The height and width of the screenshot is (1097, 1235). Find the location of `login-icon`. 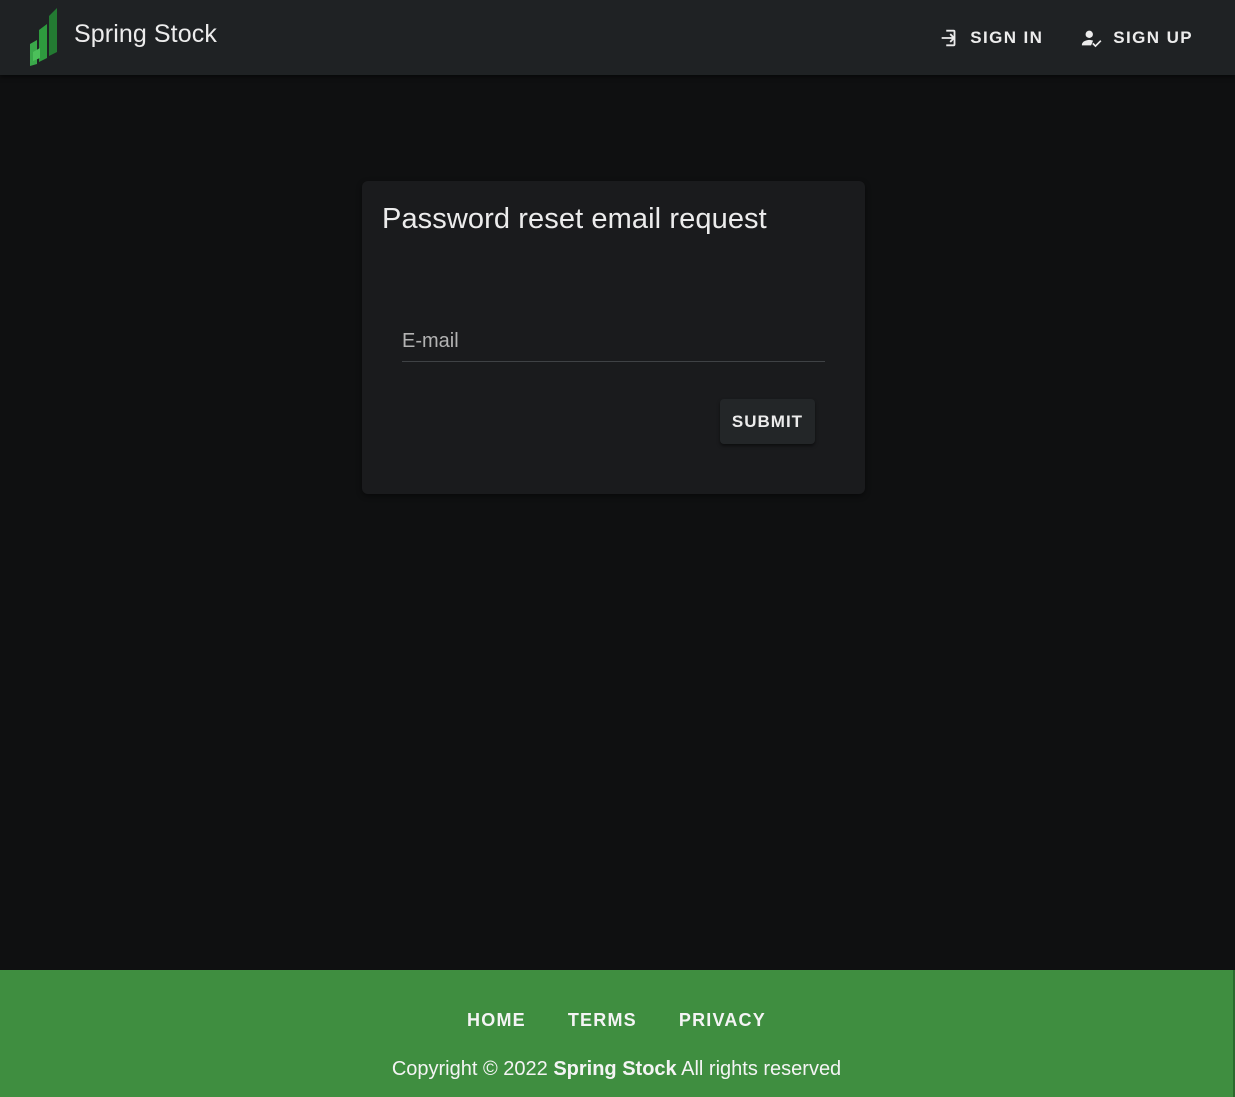

login-icon is located at coordinates (948, 37).